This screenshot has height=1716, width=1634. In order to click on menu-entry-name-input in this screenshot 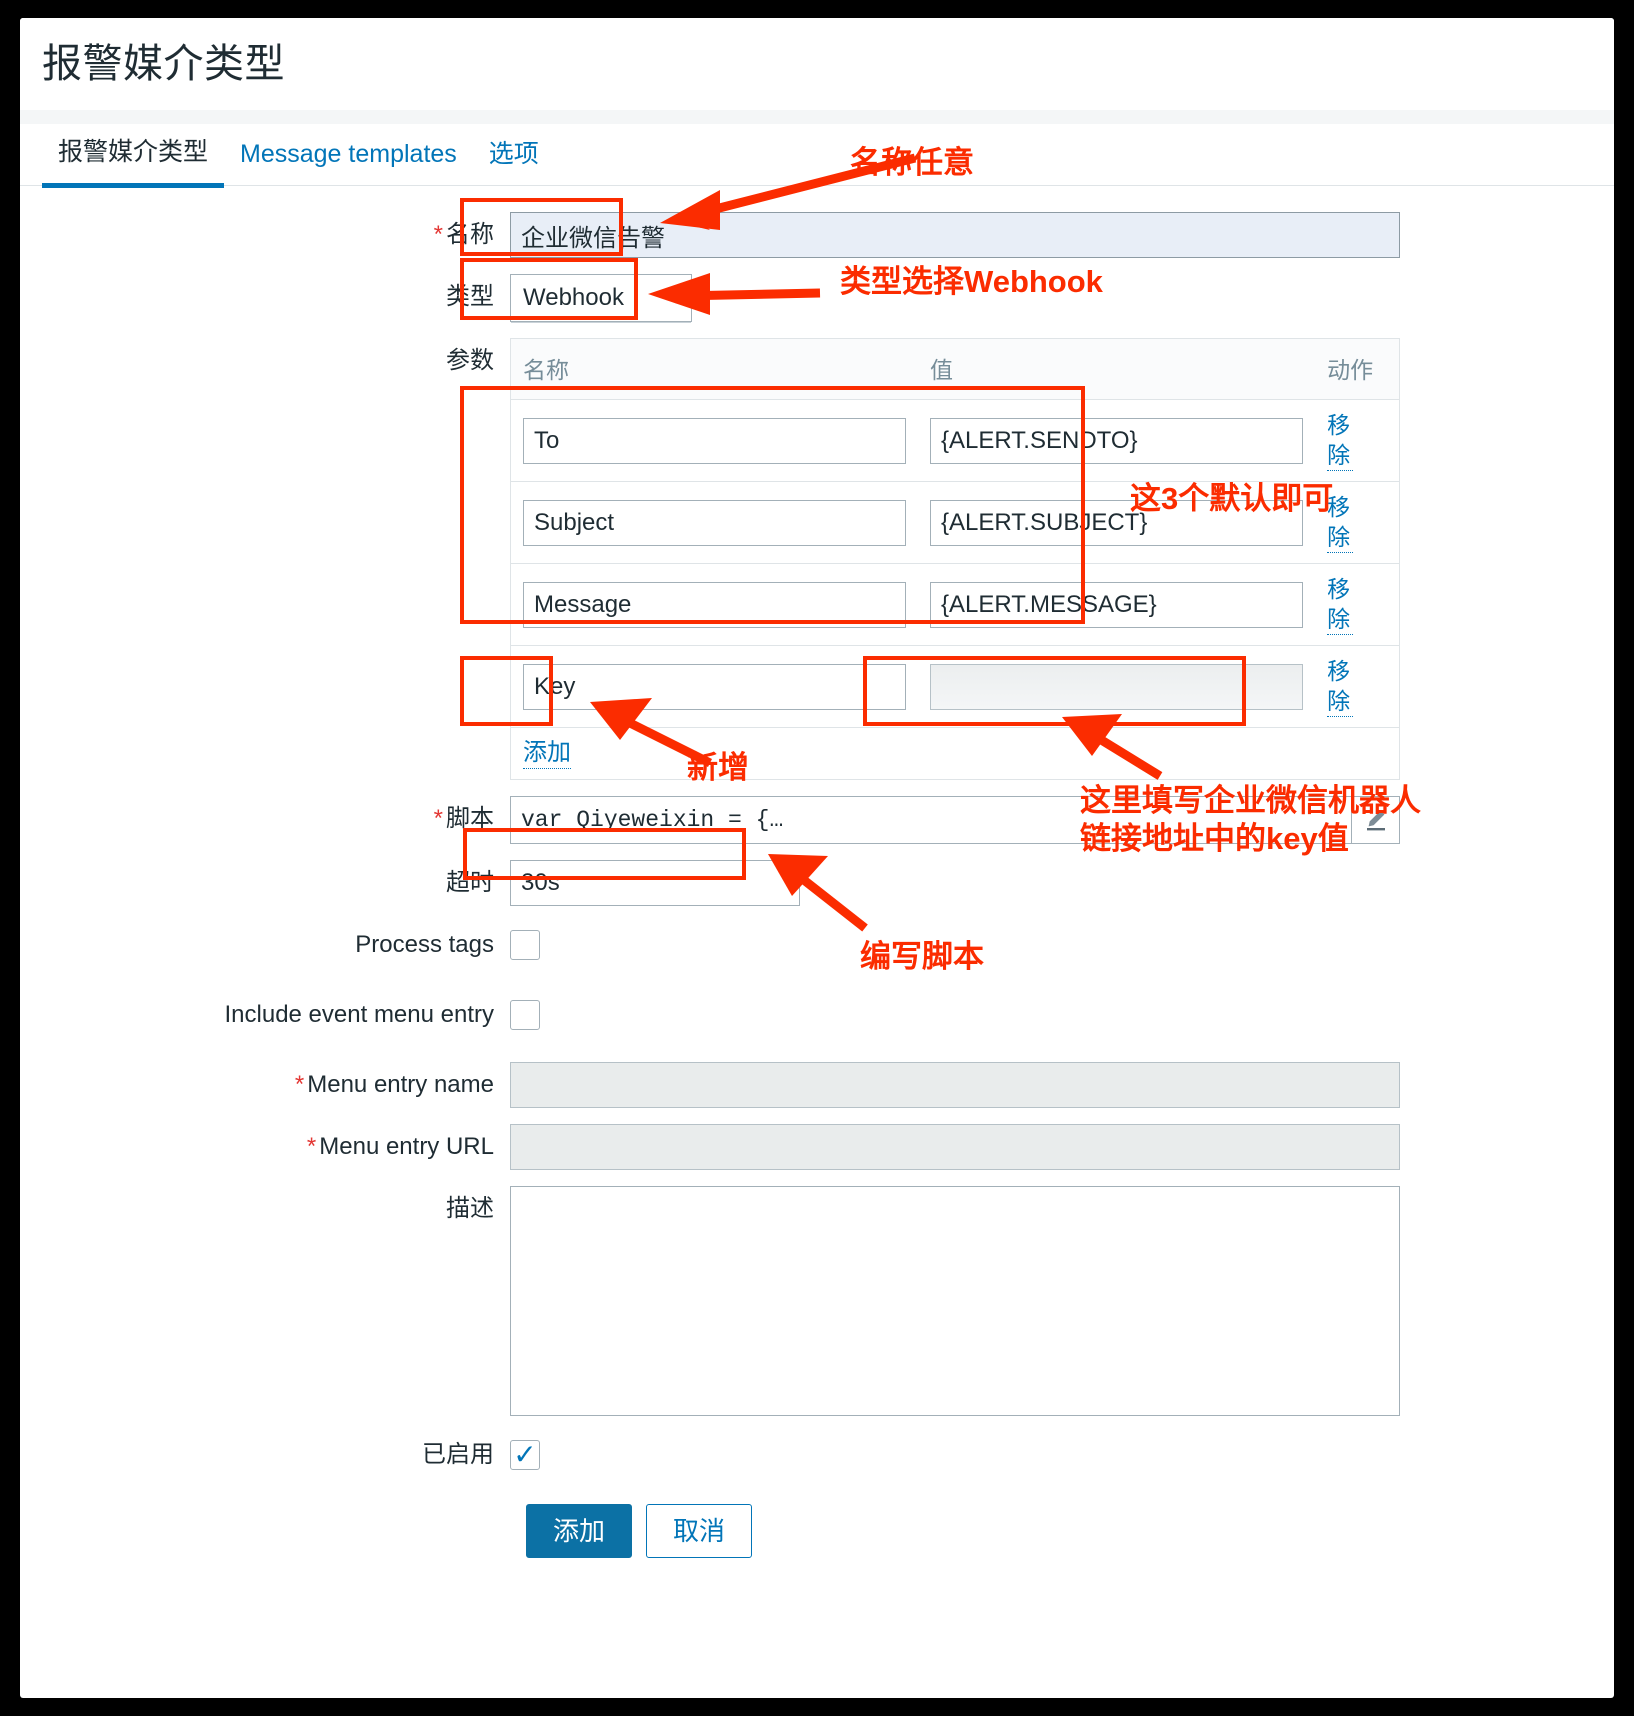, I will do `click(955, 1085)`.